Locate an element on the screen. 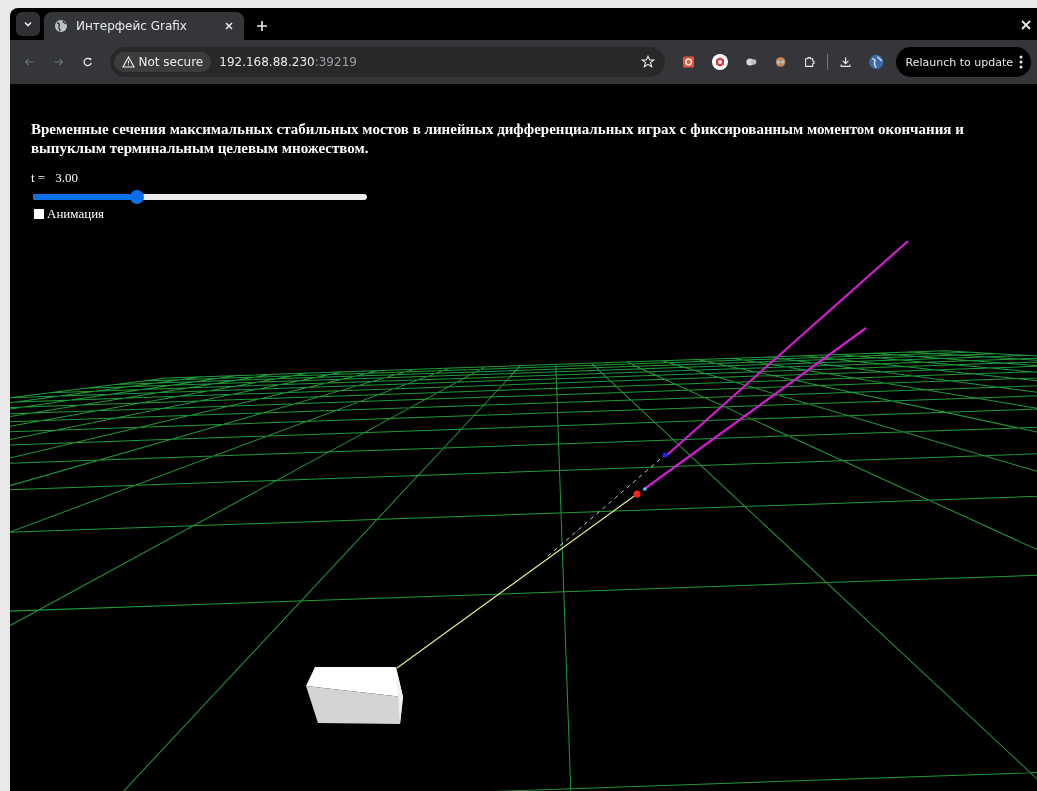 Image resolution: width=1037 pixels, height=791 pixels. time-label: t = is located at coordinates (38, 178).